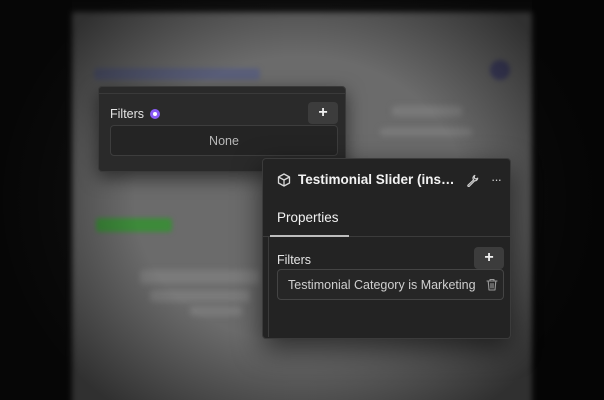  Describe the element at coordinates (155, 114) in the screenshot. I see `dot-badge-icon` at that location.